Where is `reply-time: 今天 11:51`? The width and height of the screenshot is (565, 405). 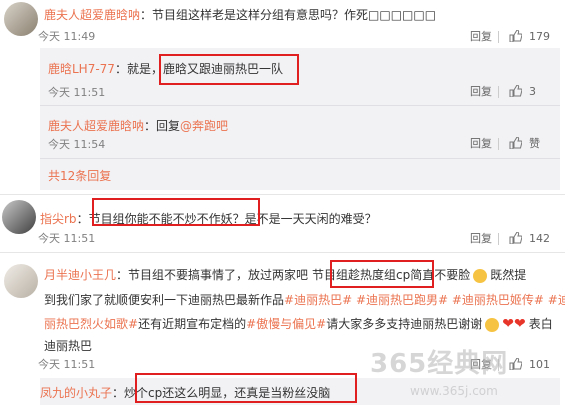
reply-time: 今天 11:51 is located at coordinates (77, 92).